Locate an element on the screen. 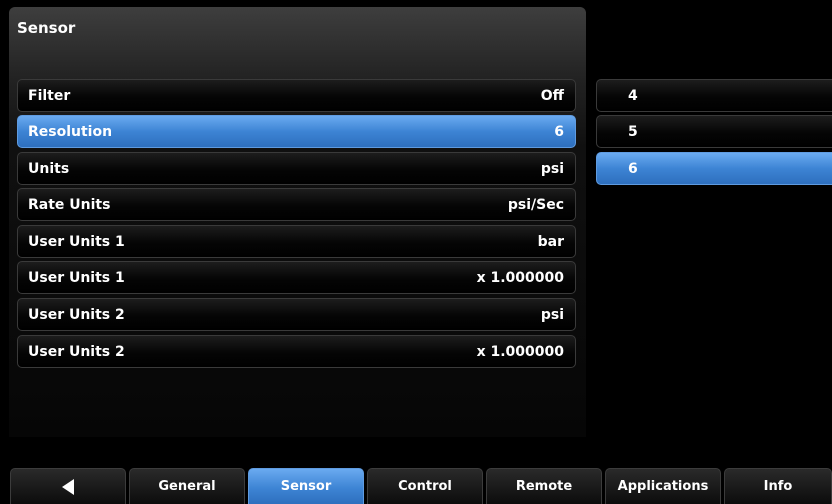 Image resolution: width=832 pixels, height=504 pixels. setting-value: psi/Sec is located at coordinates (535, 204).